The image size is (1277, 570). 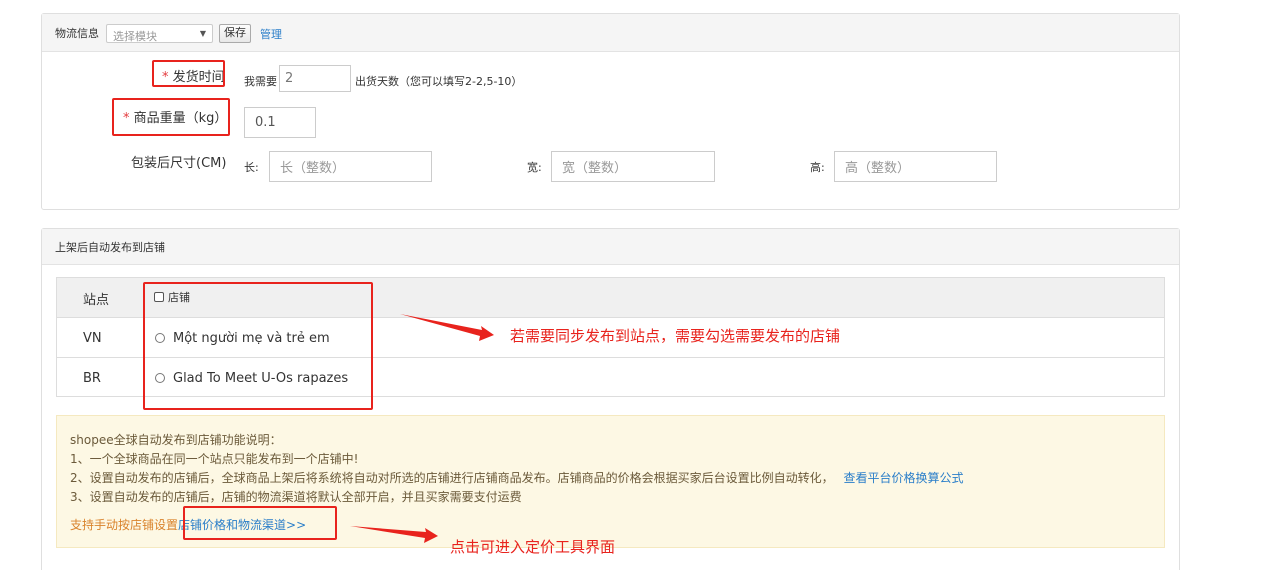 I want to click on arrow-pricing-note, so click(x=394, y=534).